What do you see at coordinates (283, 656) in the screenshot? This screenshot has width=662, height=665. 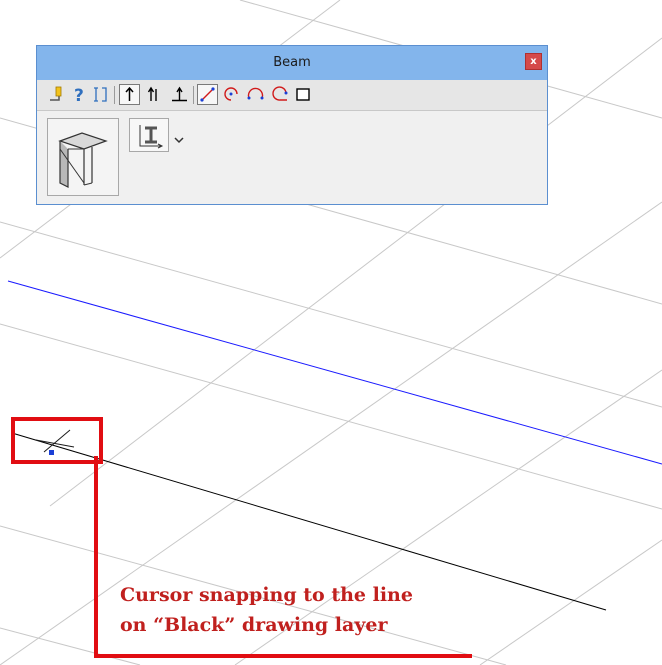 I see `callout-leader-horizontal` at bounding box center [283, 656].